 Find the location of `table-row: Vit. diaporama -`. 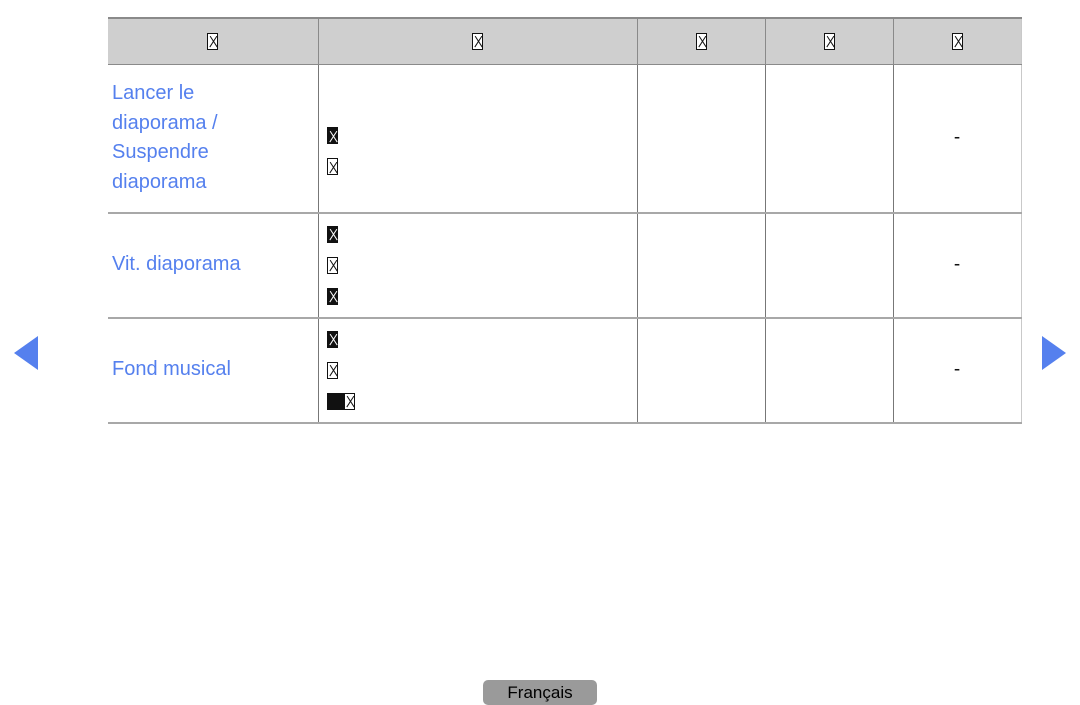

table-row: Vit. diaporama - is located at coordinates (565, 265).